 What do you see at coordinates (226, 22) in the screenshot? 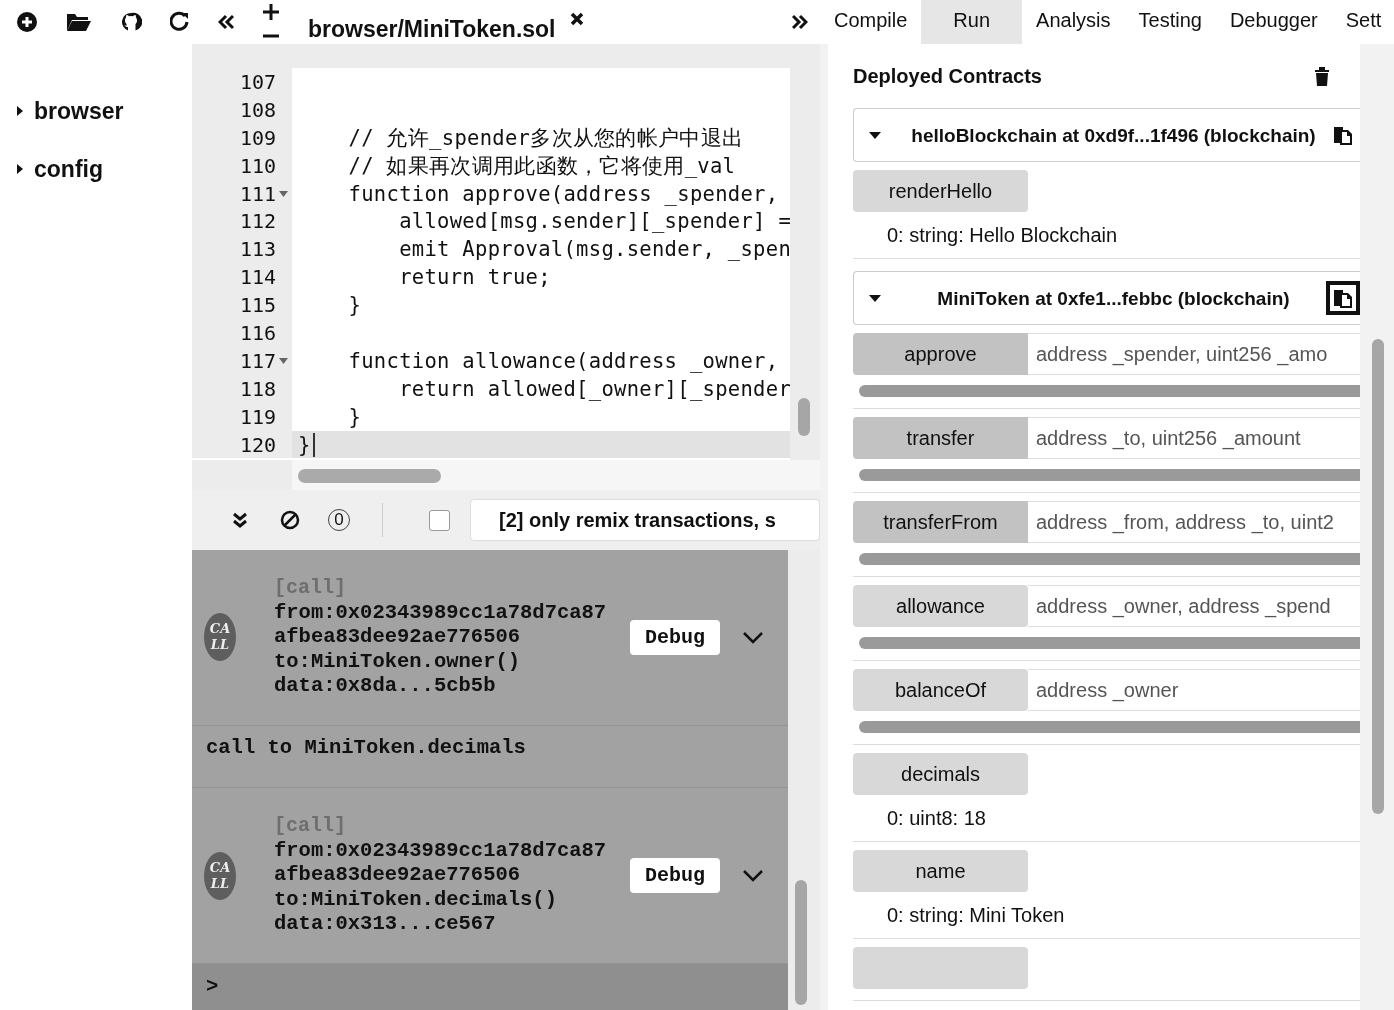
I see `collapse-icon` at bounding box center [226, 22].